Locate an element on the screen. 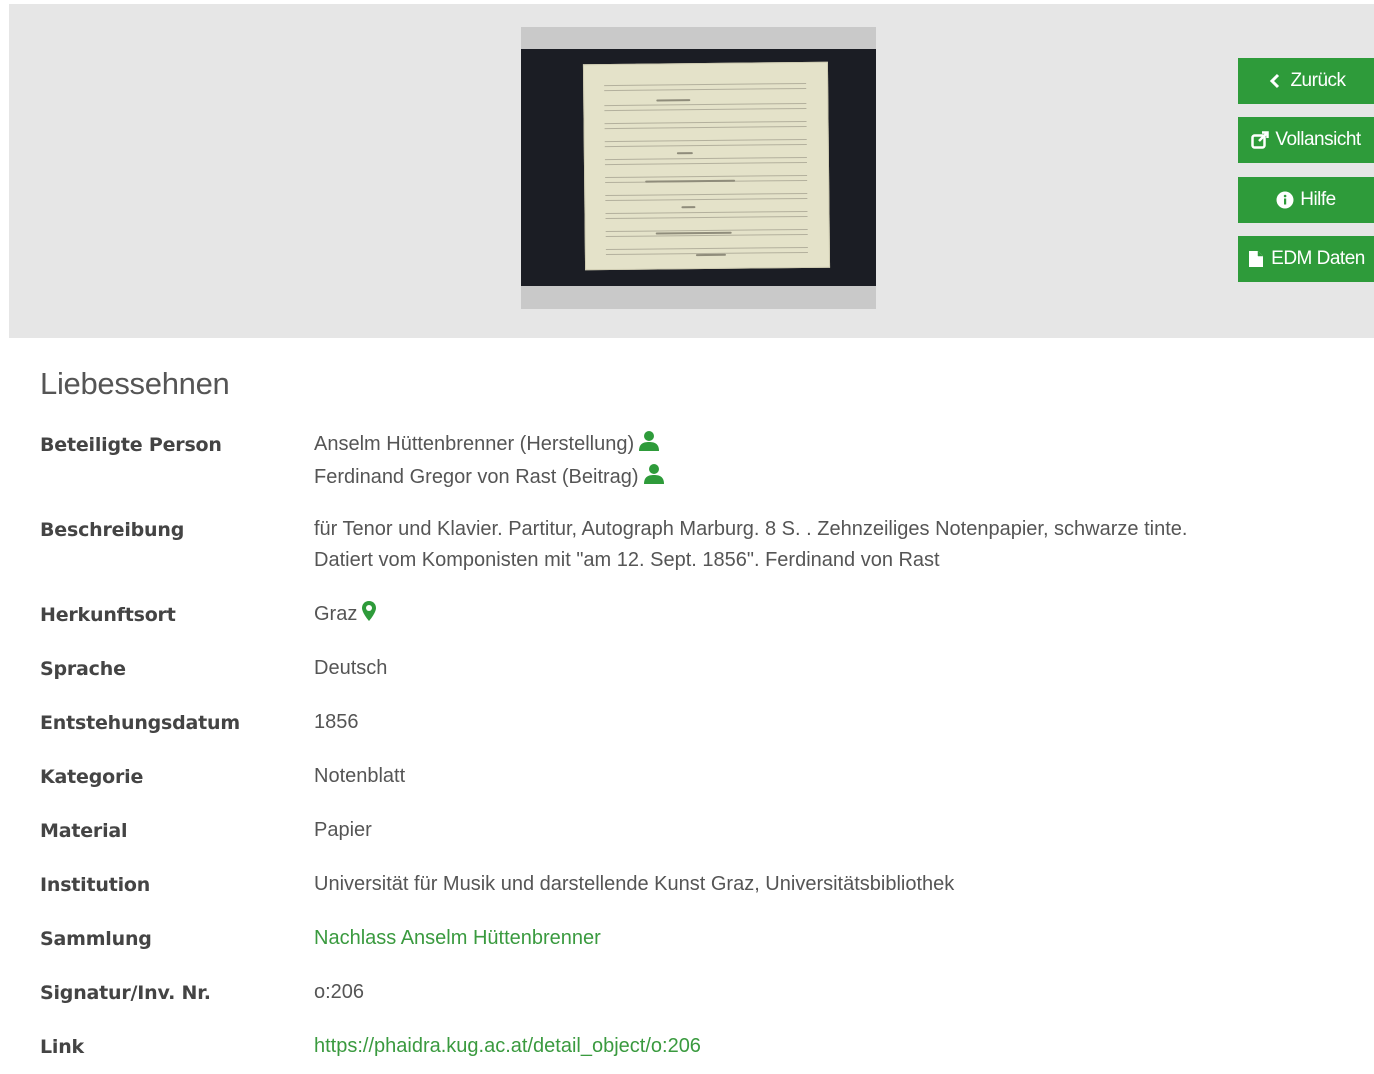  edm-data-button: EDM Daten is located at coordinates (1306, 259).